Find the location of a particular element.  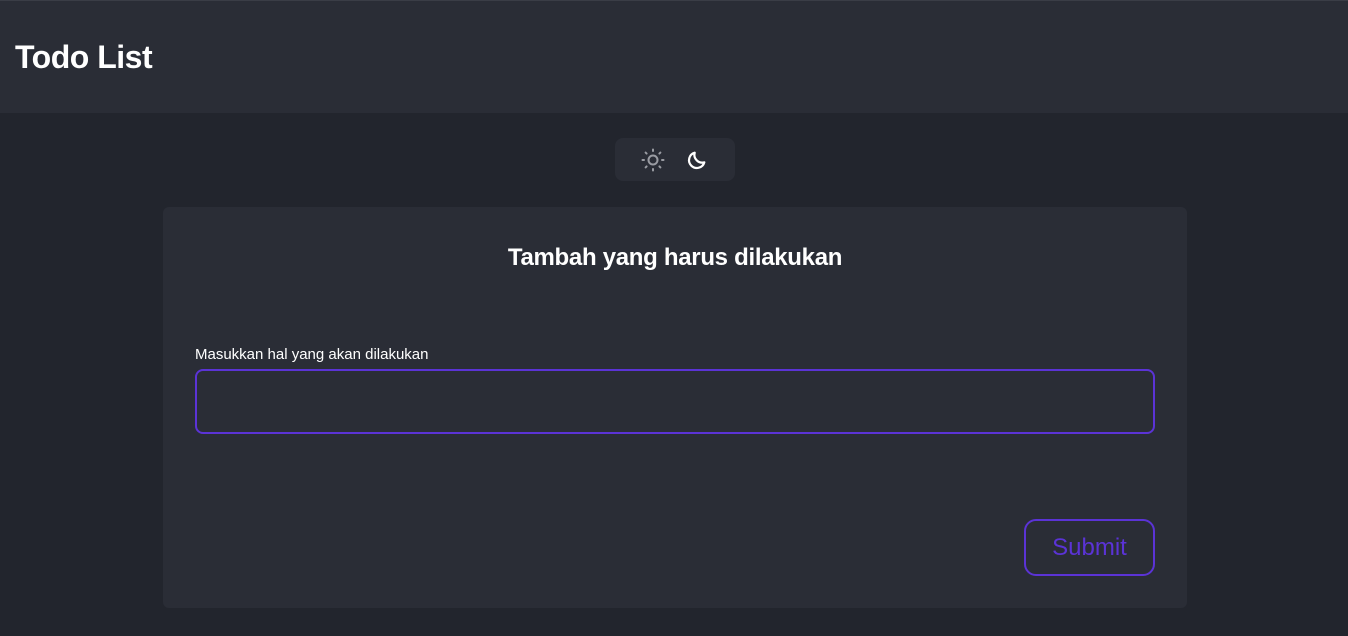

theme-toggle is located at coordinates (675, 159).